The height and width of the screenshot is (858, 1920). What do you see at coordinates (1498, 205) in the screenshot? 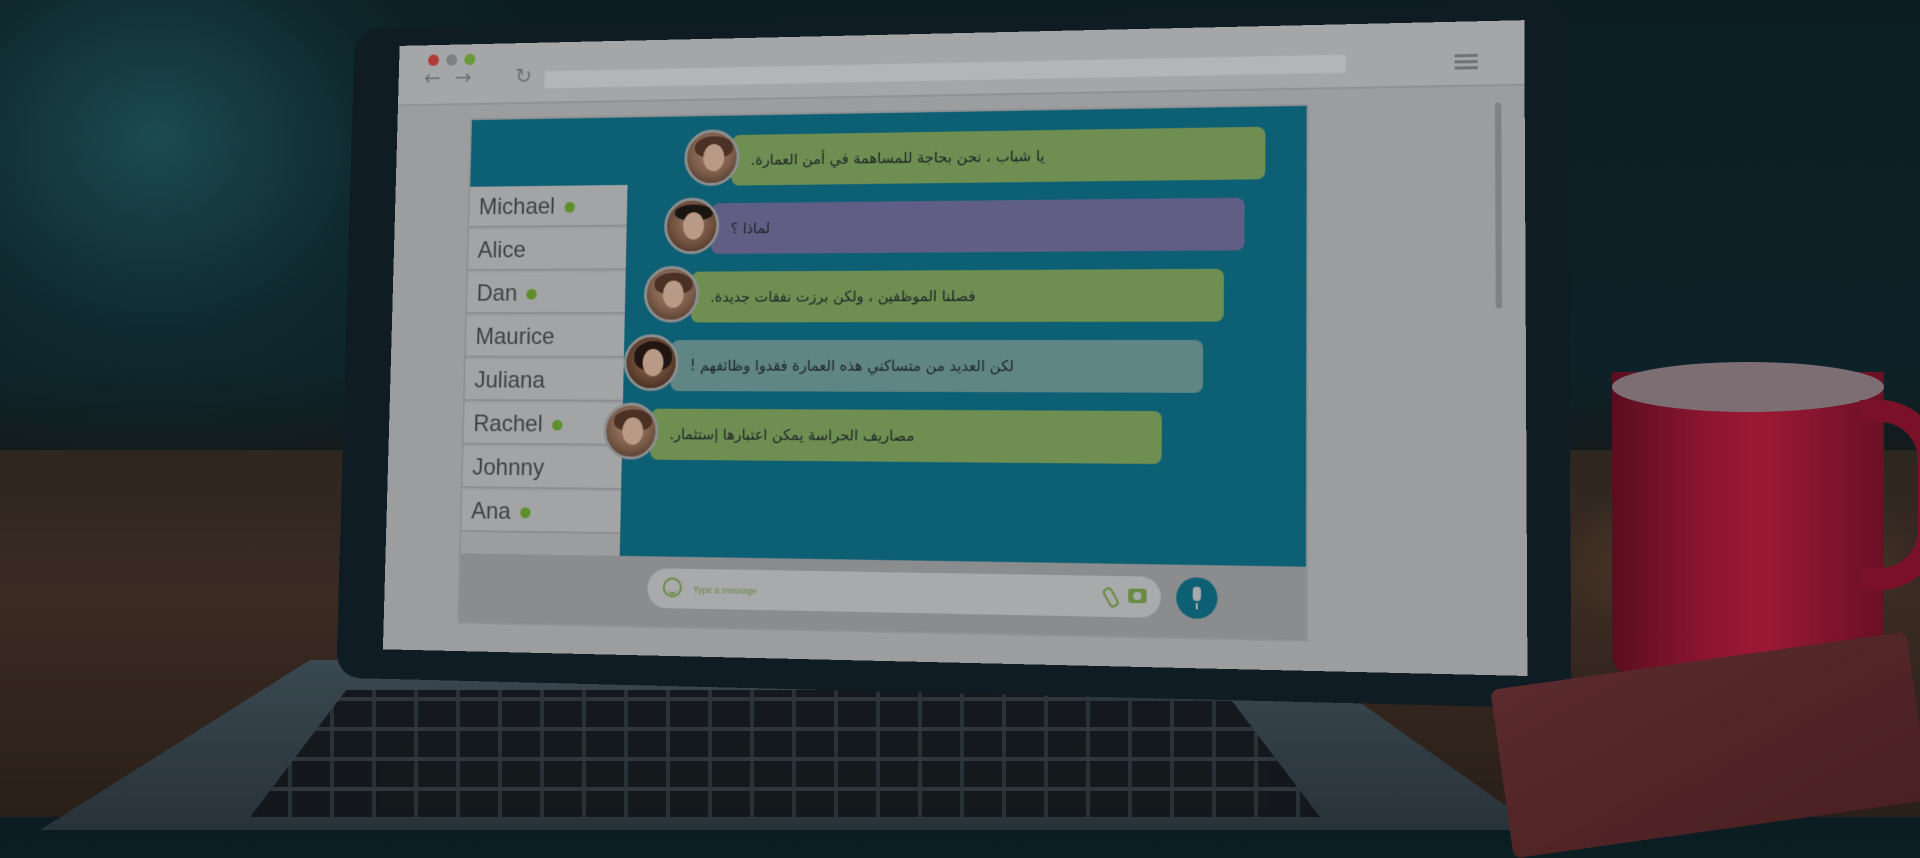
I see `page-scrollbar` at bounding box center [1498, 205].